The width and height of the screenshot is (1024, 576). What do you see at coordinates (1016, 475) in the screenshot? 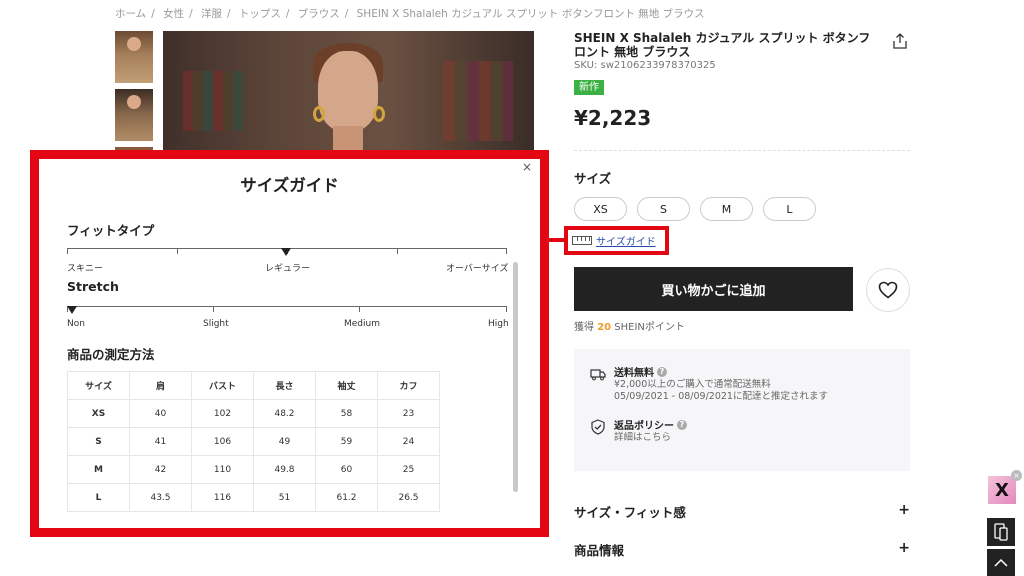
I see `promo-close-icon: ×` at bounding box center [1016, 475].